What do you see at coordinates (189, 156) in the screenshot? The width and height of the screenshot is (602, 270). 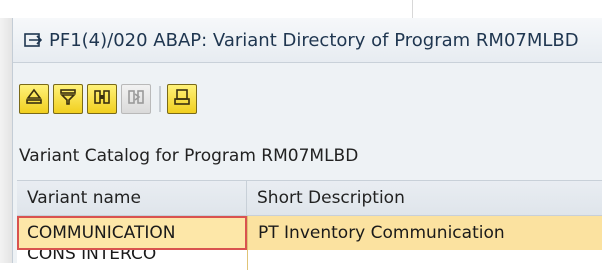 I see `catalog-title: Variant Catalog for Program RM07MLBD` at bounding box center [189, 156].